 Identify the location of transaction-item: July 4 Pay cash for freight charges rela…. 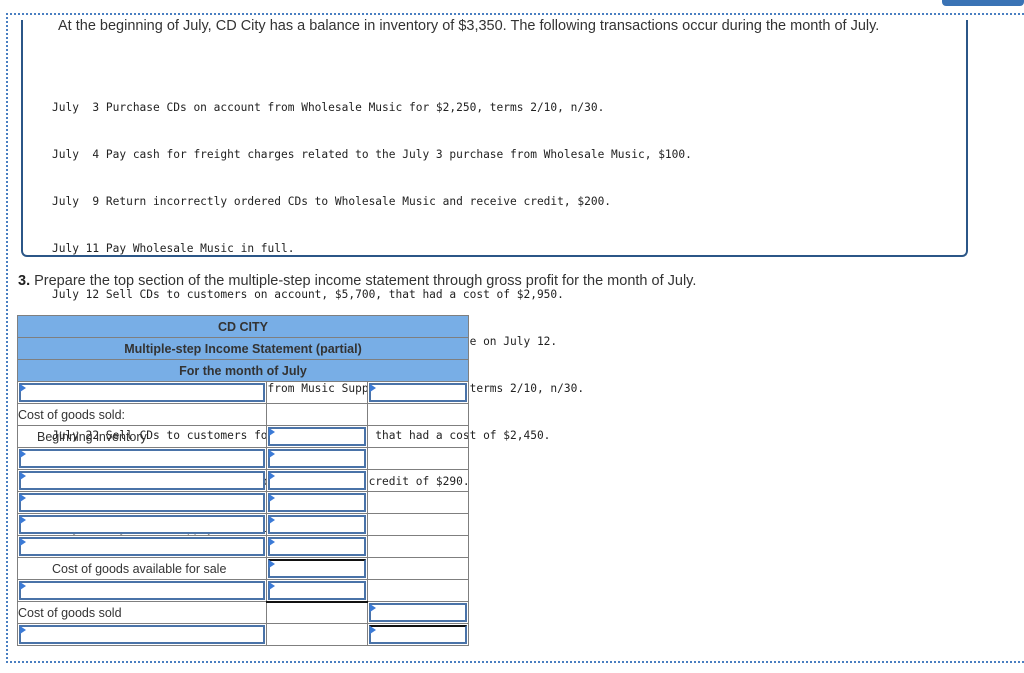
(372, 154).